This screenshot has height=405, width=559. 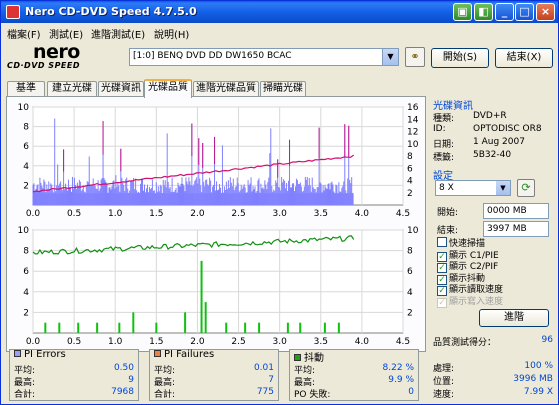 I want to click on menu-test: 測試(E), so click(x=66, y=33).